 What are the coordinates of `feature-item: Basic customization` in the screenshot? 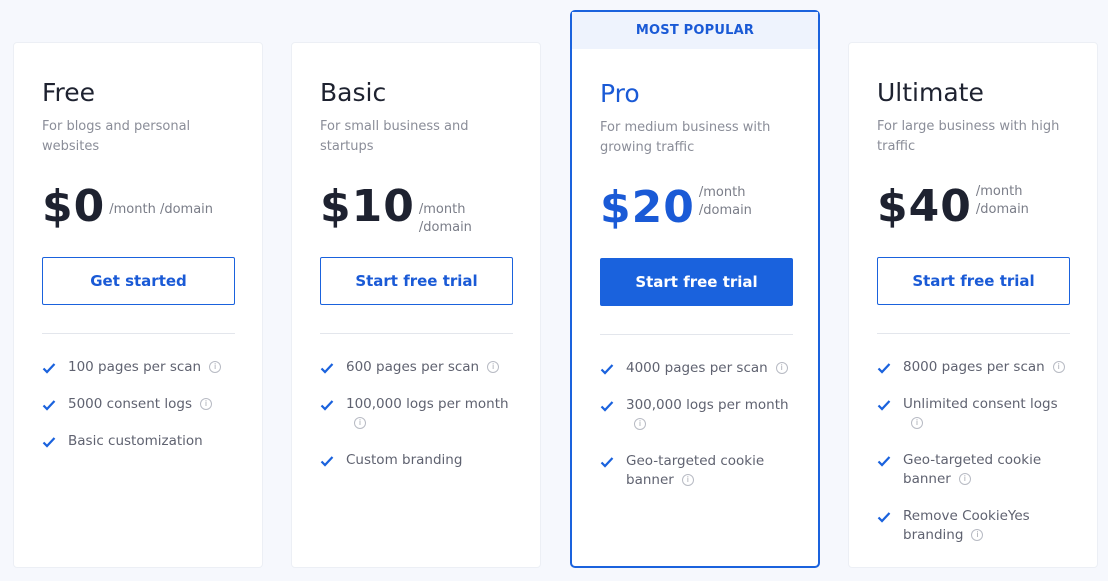 It's located at (138, 441).